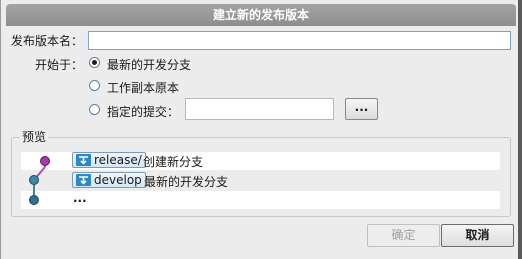 This screenshot has width=522, height=259. I want to click on commit-graph, so click(39, 180).